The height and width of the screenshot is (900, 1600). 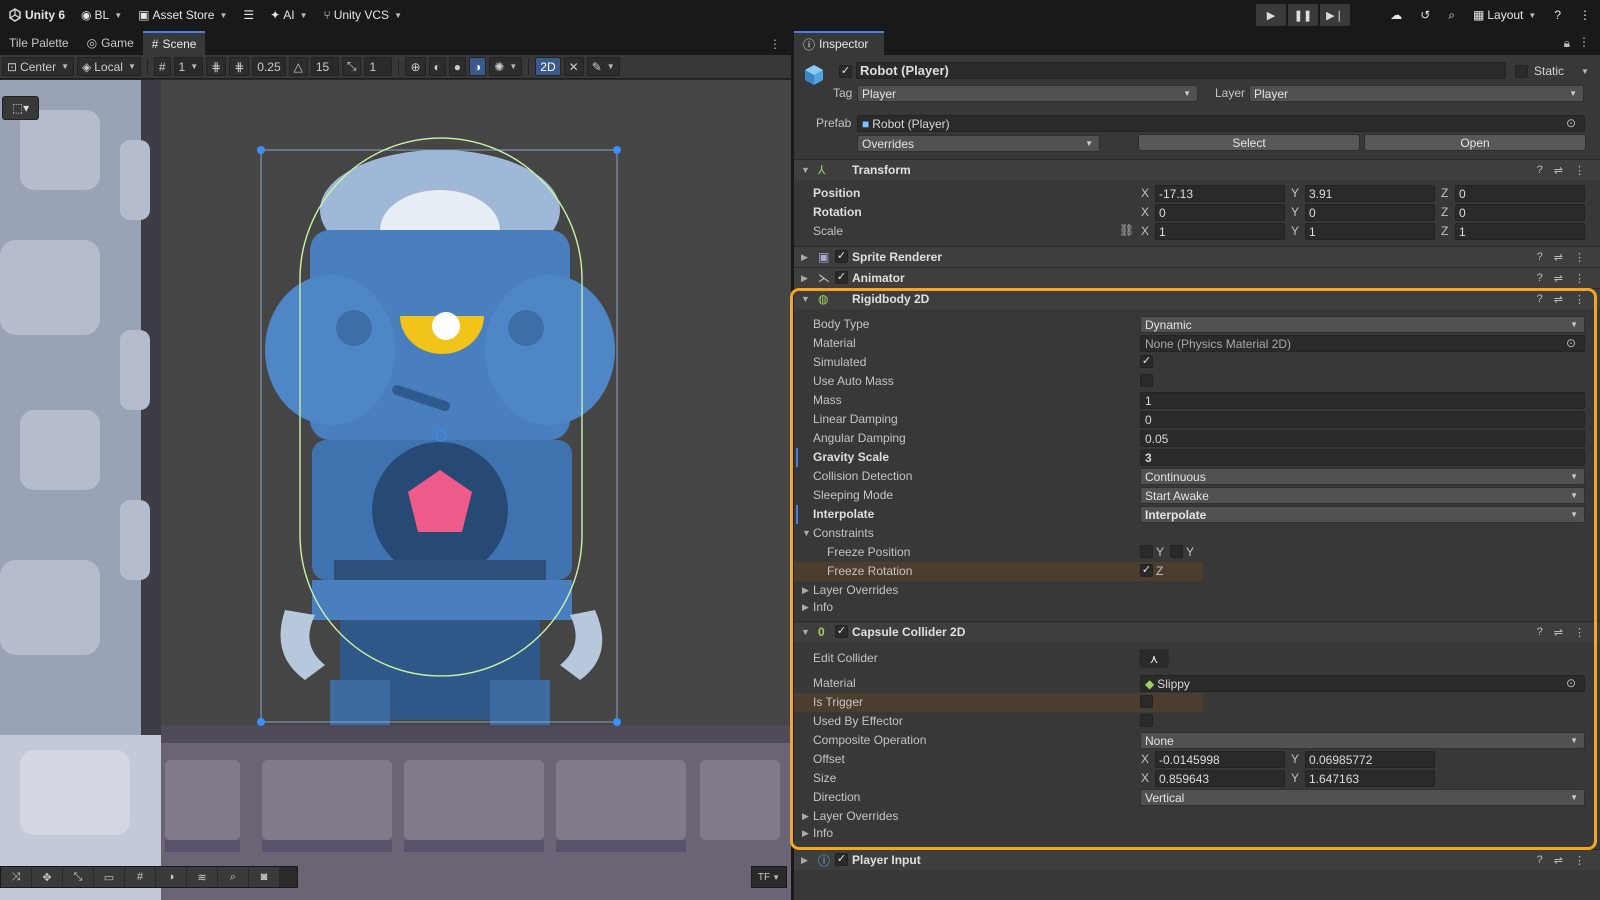 What do you see at coordinates (1146, 701) in the screenshot?
I see `is-trigger-checkbox` at bounding box center [1146, 701].